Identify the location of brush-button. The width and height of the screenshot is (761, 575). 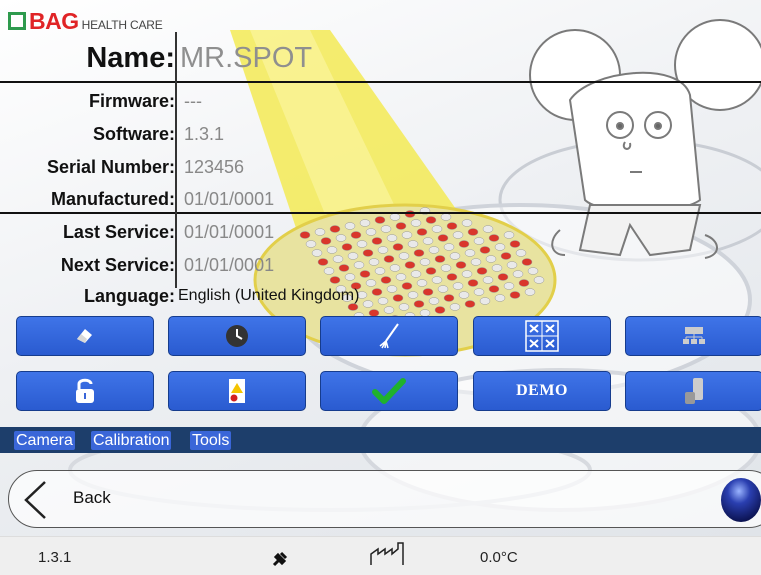
(389, 336).